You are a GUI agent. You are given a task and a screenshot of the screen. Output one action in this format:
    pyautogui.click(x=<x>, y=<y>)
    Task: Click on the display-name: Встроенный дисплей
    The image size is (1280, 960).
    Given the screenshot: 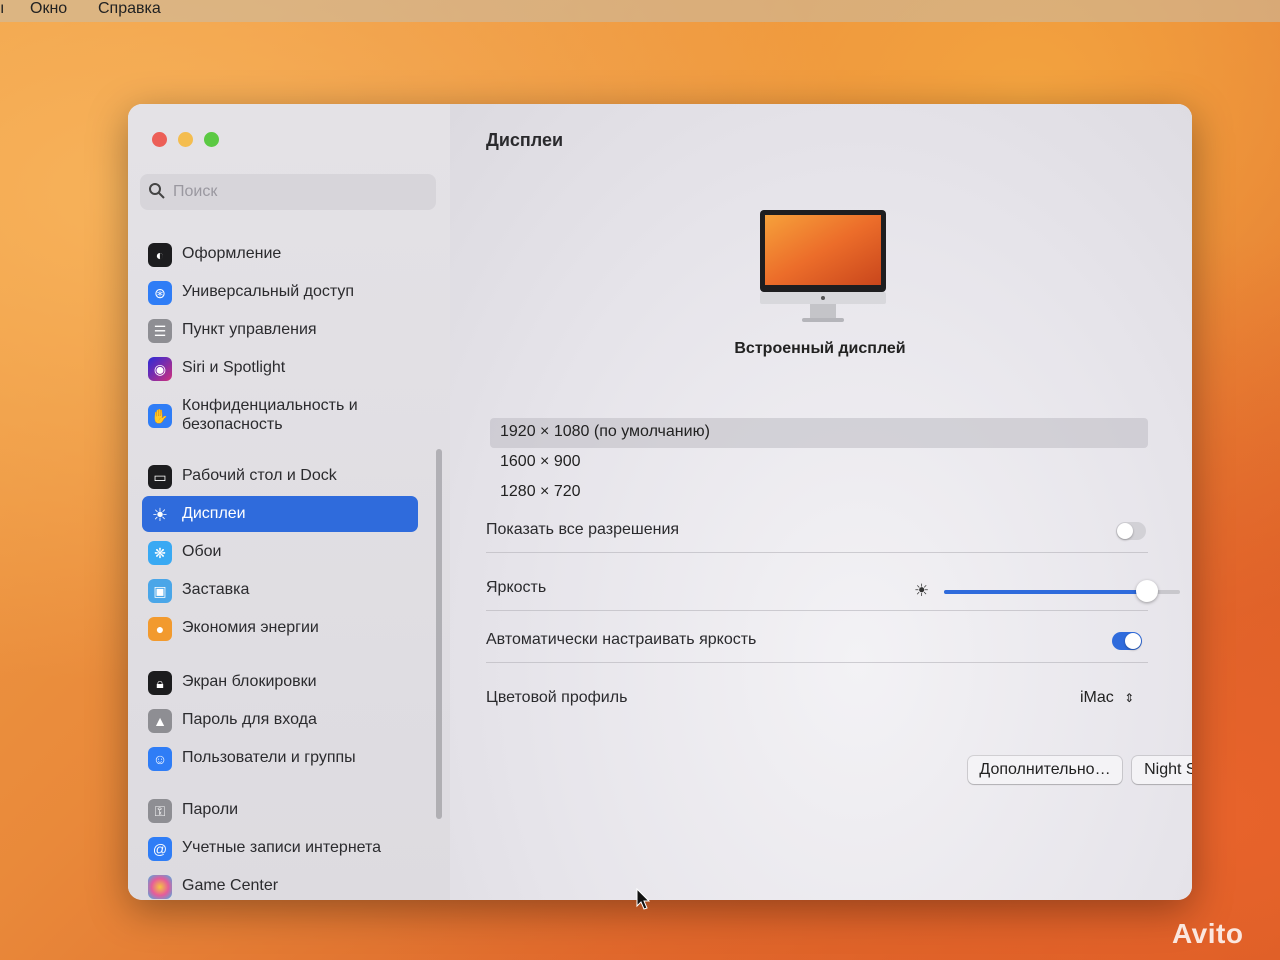 What is the action you would take?
    pyautogui.click(x=820, y=348)
    